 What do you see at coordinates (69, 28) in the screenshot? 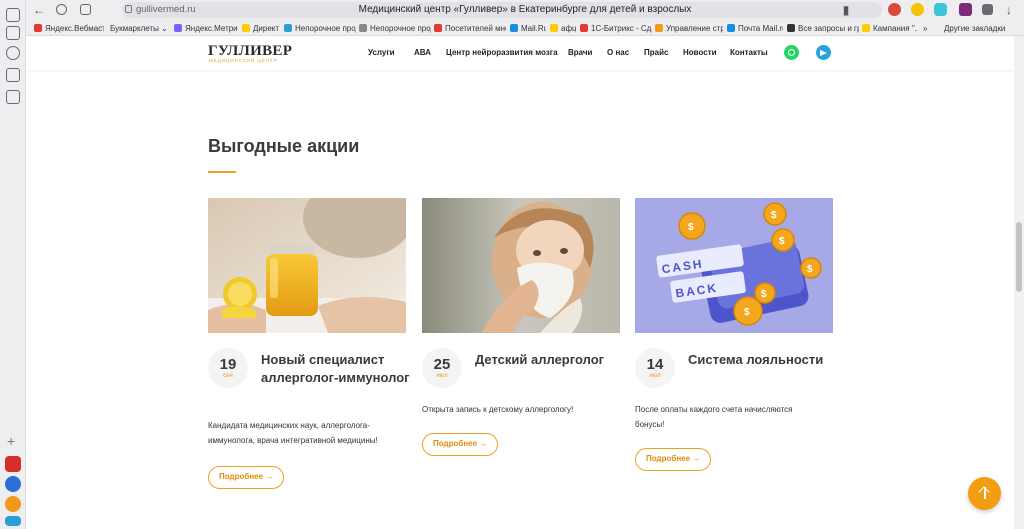
I see `bookmark-item: Яндекс.Вебмастер` at bounding box center [69, 28].